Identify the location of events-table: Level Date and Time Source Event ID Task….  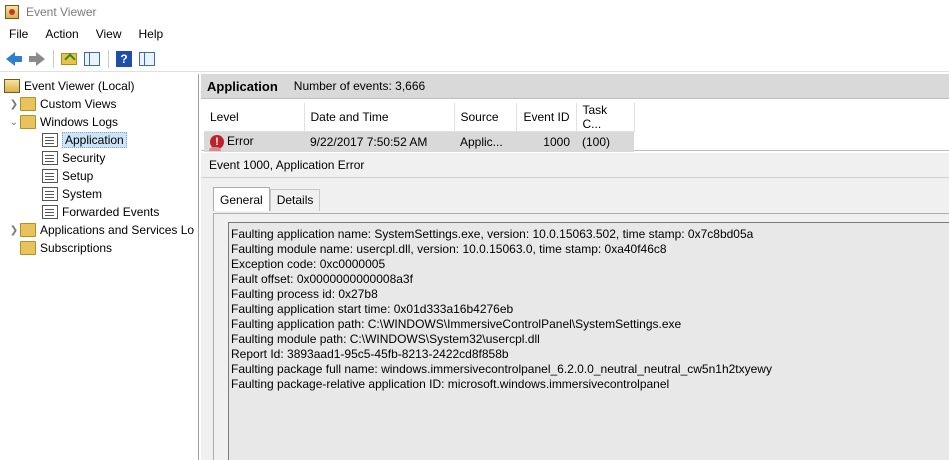
(419, 127).